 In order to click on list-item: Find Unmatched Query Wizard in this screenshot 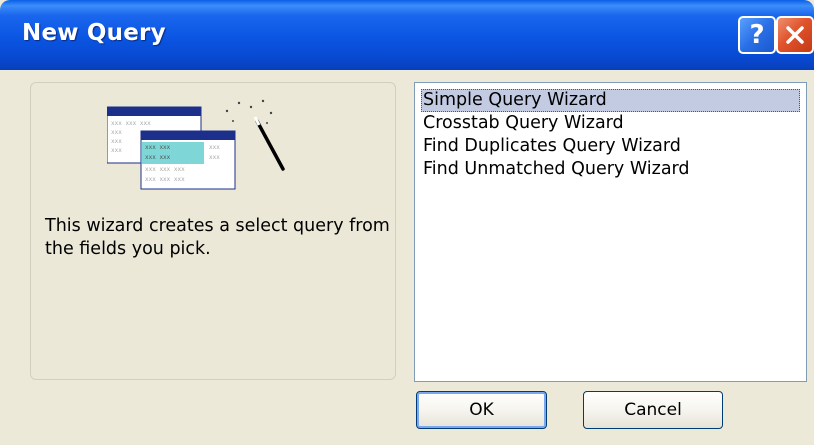, I will do `click(610, 169)`.